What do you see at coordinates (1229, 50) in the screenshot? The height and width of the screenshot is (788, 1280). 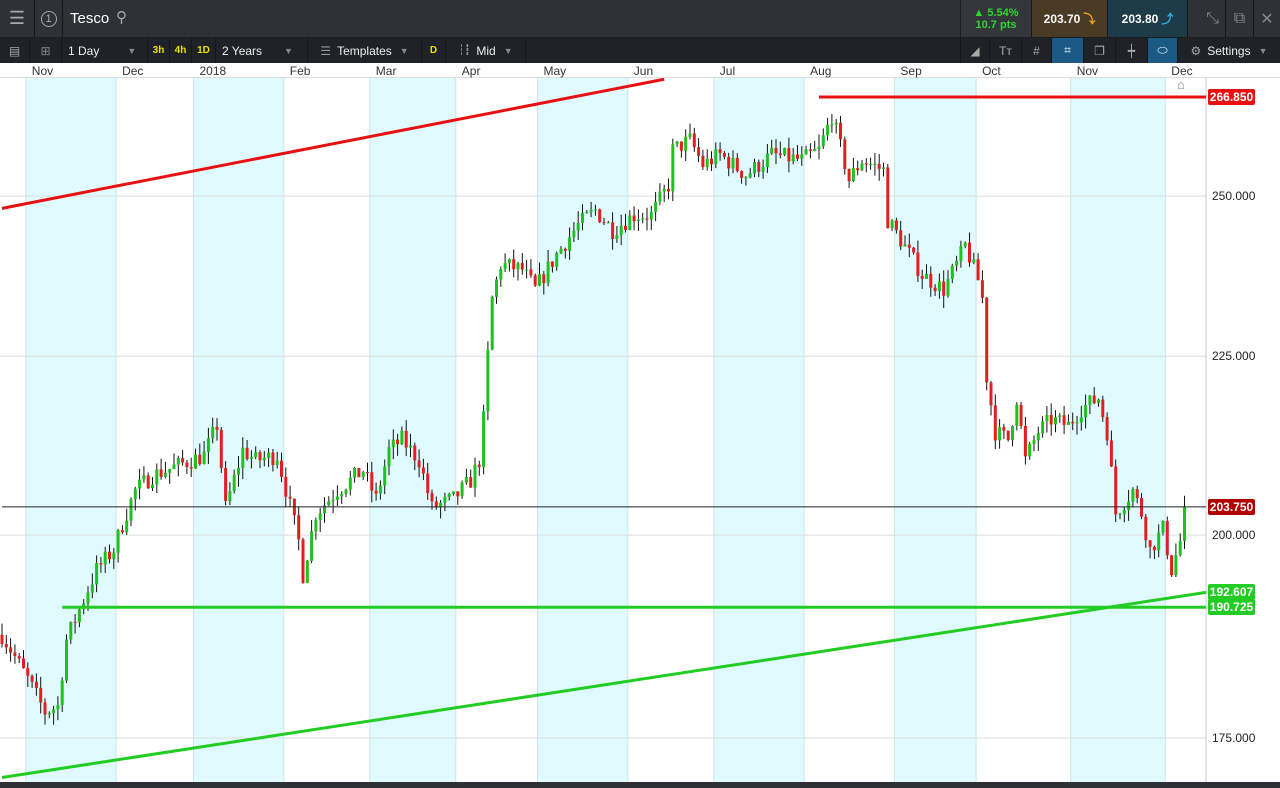 I see `settings-button: ⚙ Settings ▼` at bounding box center [1229, 50].